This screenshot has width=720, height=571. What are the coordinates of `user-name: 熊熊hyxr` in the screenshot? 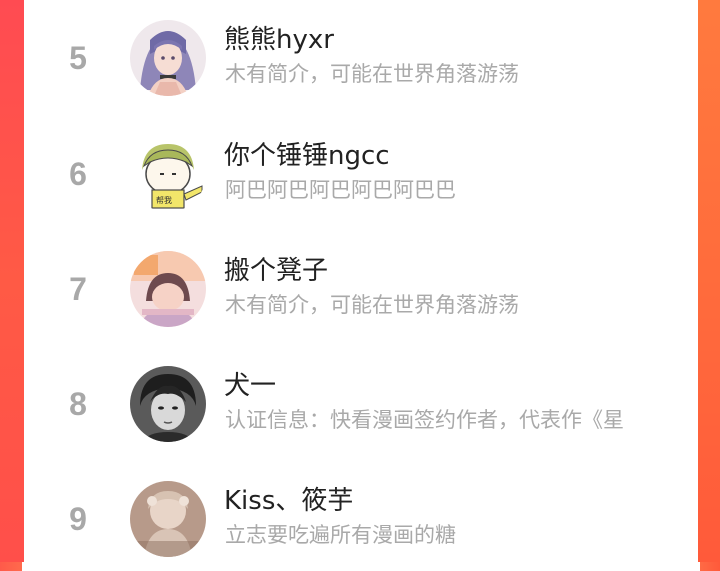 It's located at (279, 40).